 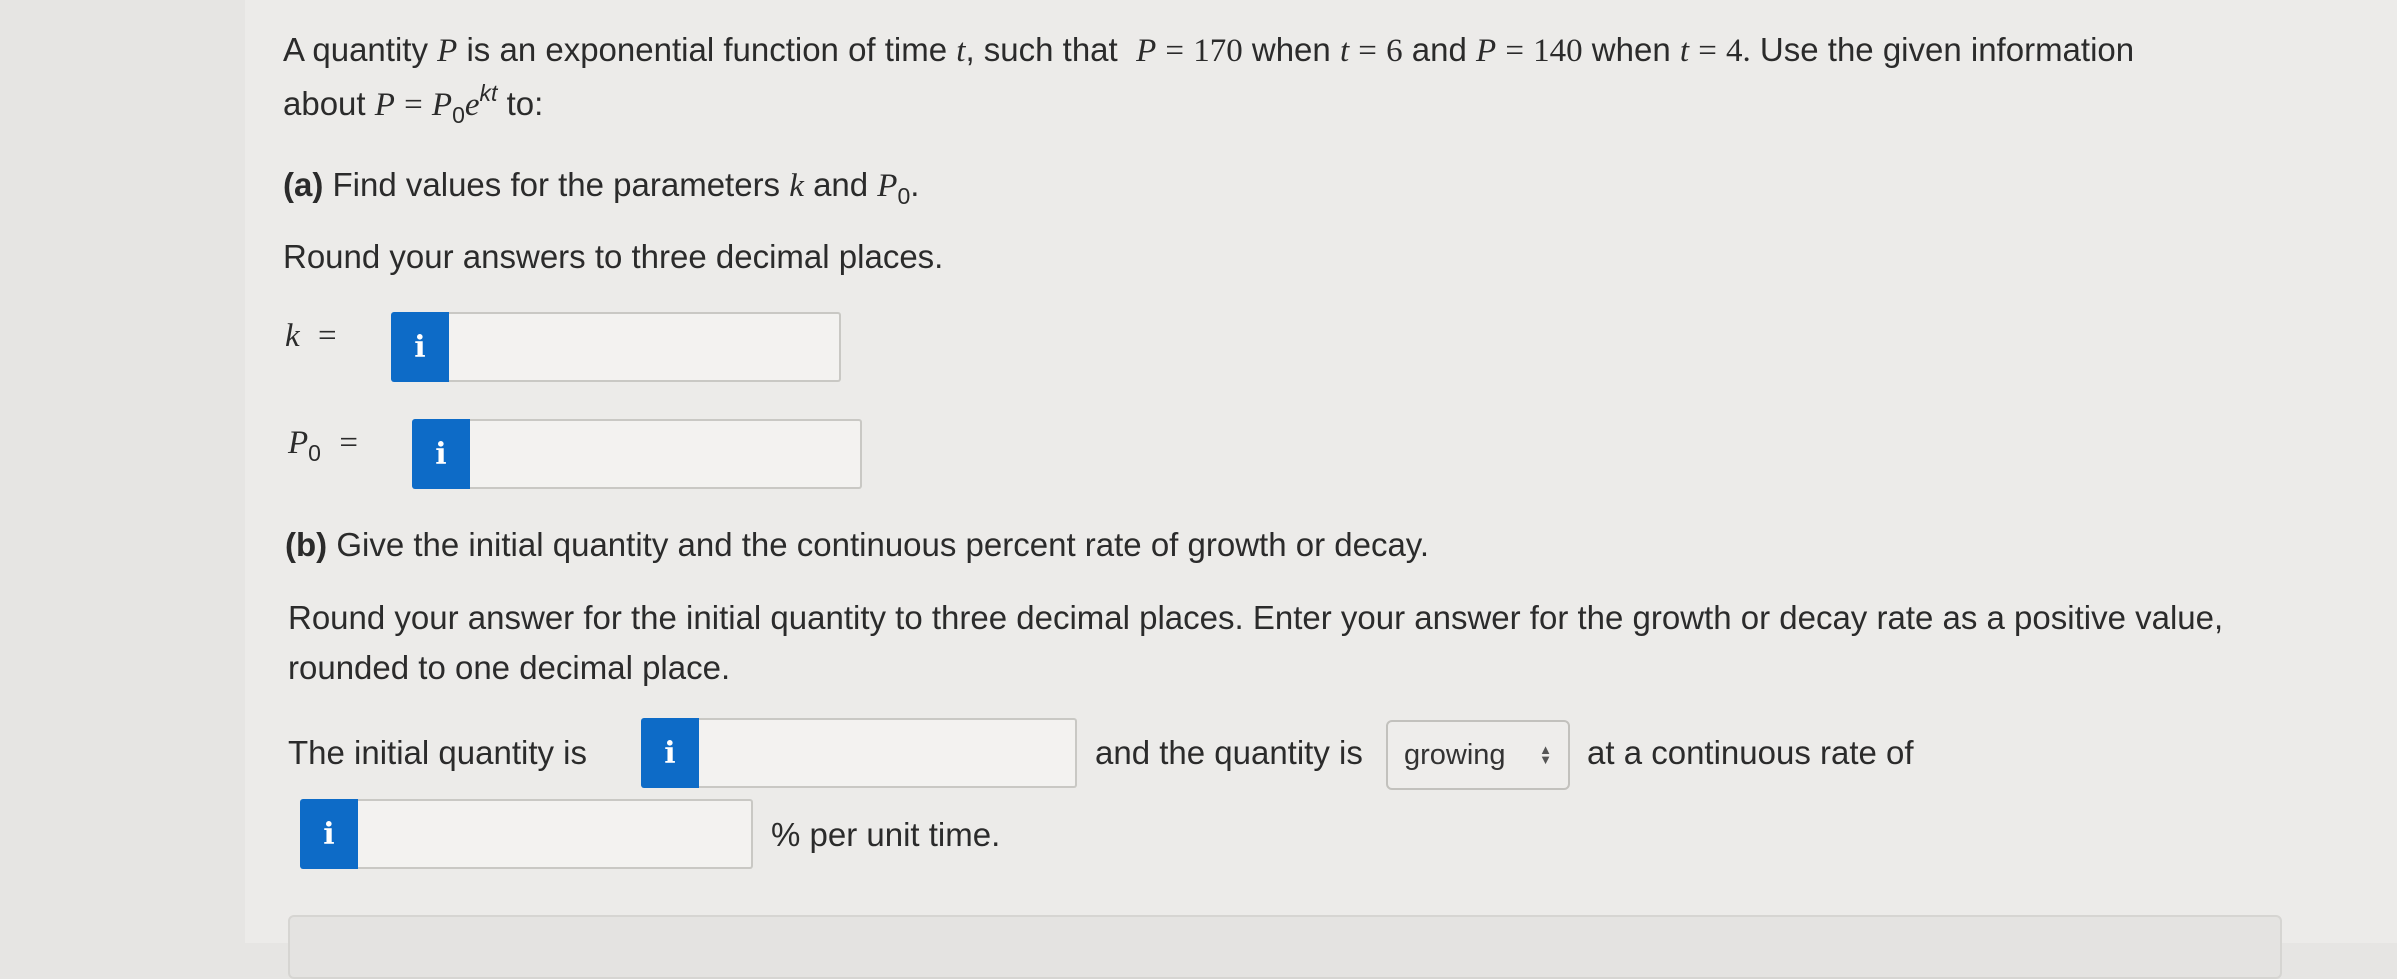 What do you see at coordinates (1455, 754) in the screenshot?
I see `growth-decay-select-value: growing` at bounding box center [1455, 754].